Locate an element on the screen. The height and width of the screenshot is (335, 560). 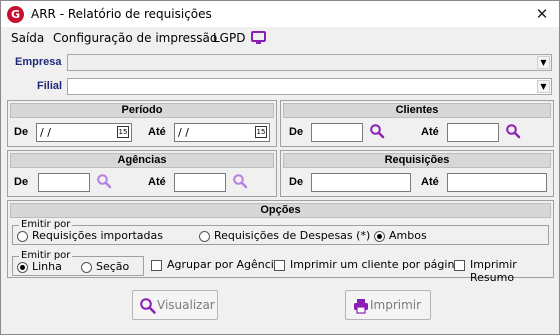
radio-requisicoes-importadas-label: Requisições importadas is located at coordinates (98, 235).